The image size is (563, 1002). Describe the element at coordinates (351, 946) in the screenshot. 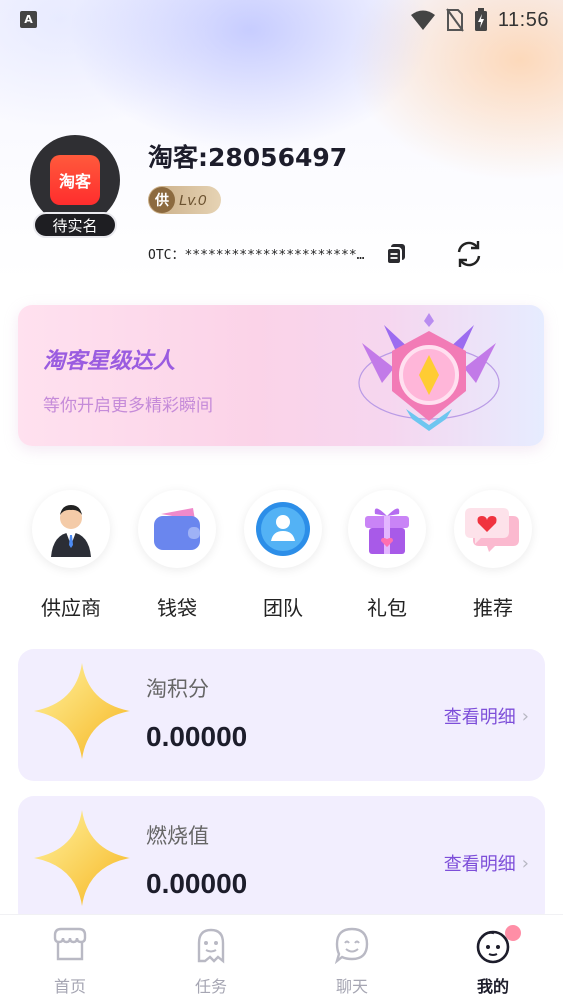

I see `chat-face-icon` at that location.